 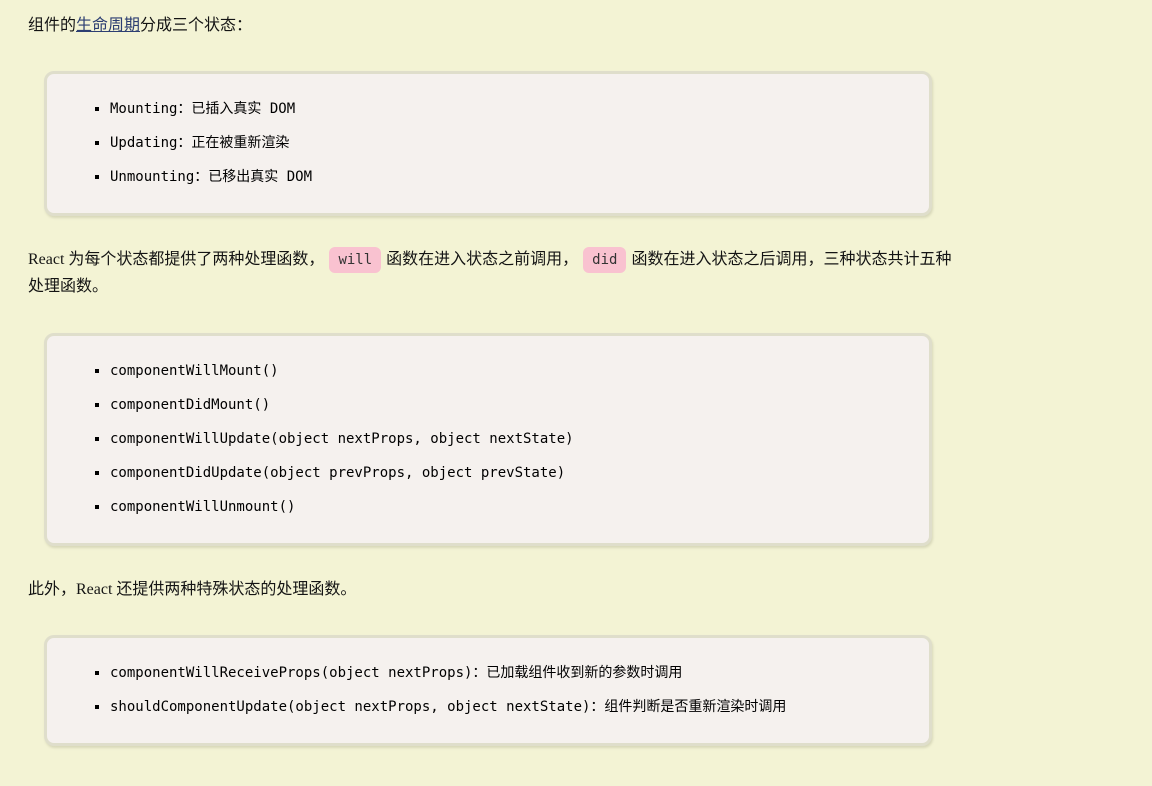 What do you see at coordinates (509, 405) in the screenshot?
I see `list-item-componentdidmount: componentDidMount()` at bounding box center [509, 405].